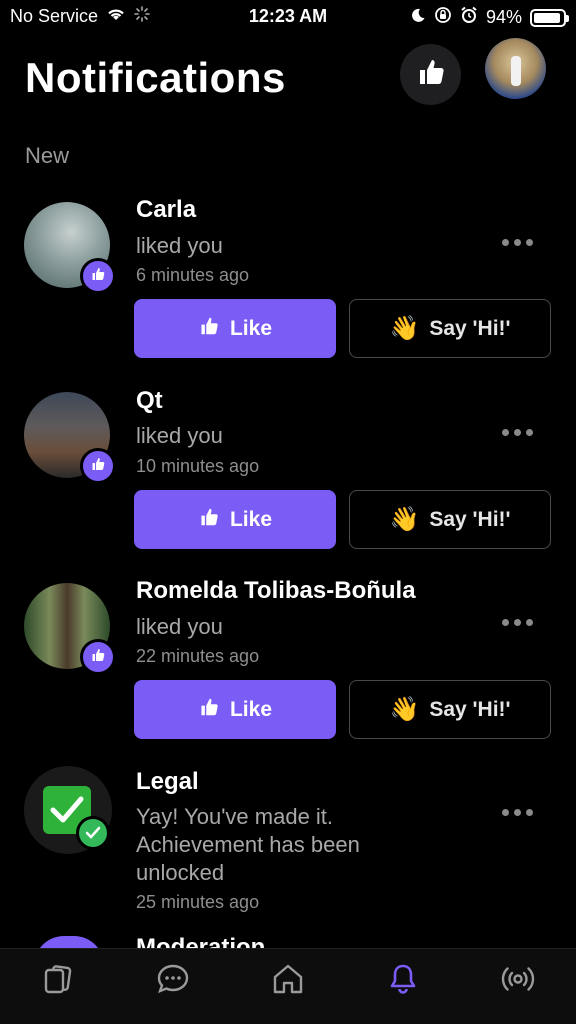 This screenshot has width=576, height=1024. Describe the element at coordinates (47, 155) in the screenshot. I see `section-label-new: New` at that location.